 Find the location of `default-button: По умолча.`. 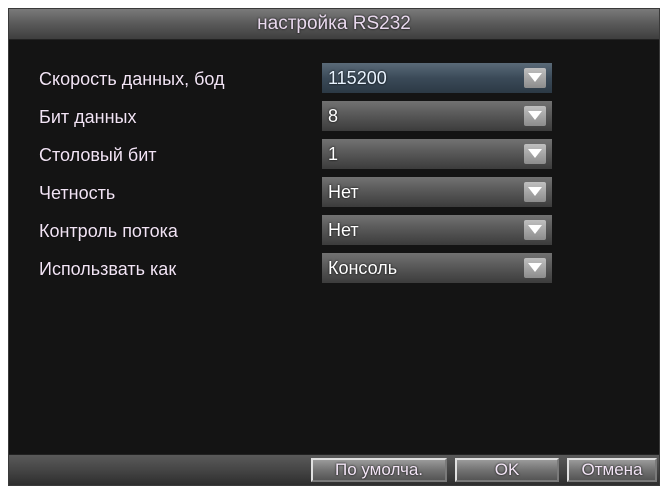

default-button: По умолча. is located at coordinates (379, 470).